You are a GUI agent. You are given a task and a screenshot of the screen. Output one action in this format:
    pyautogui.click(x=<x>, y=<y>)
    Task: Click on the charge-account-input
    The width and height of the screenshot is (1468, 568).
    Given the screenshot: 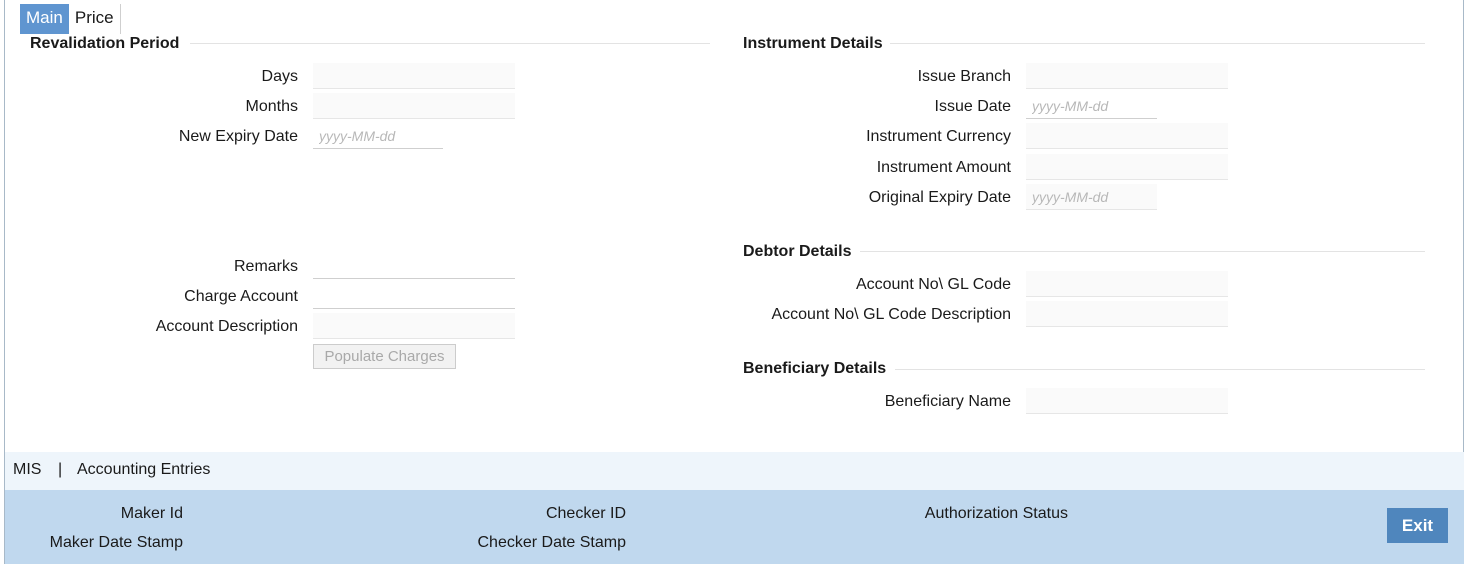 What is the action you would take?
    pyautogui.click(x=414, y=296)
    